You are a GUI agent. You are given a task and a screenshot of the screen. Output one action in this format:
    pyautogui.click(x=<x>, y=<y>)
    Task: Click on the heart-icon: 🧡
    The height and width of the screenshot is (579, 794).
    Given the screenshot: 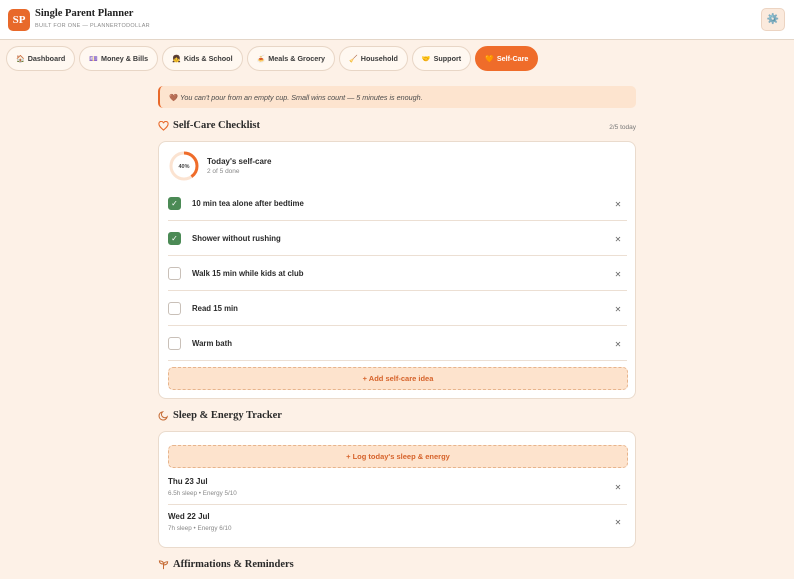 What is the action you would take?
    pyautogui.click(x=489, y=59)
    